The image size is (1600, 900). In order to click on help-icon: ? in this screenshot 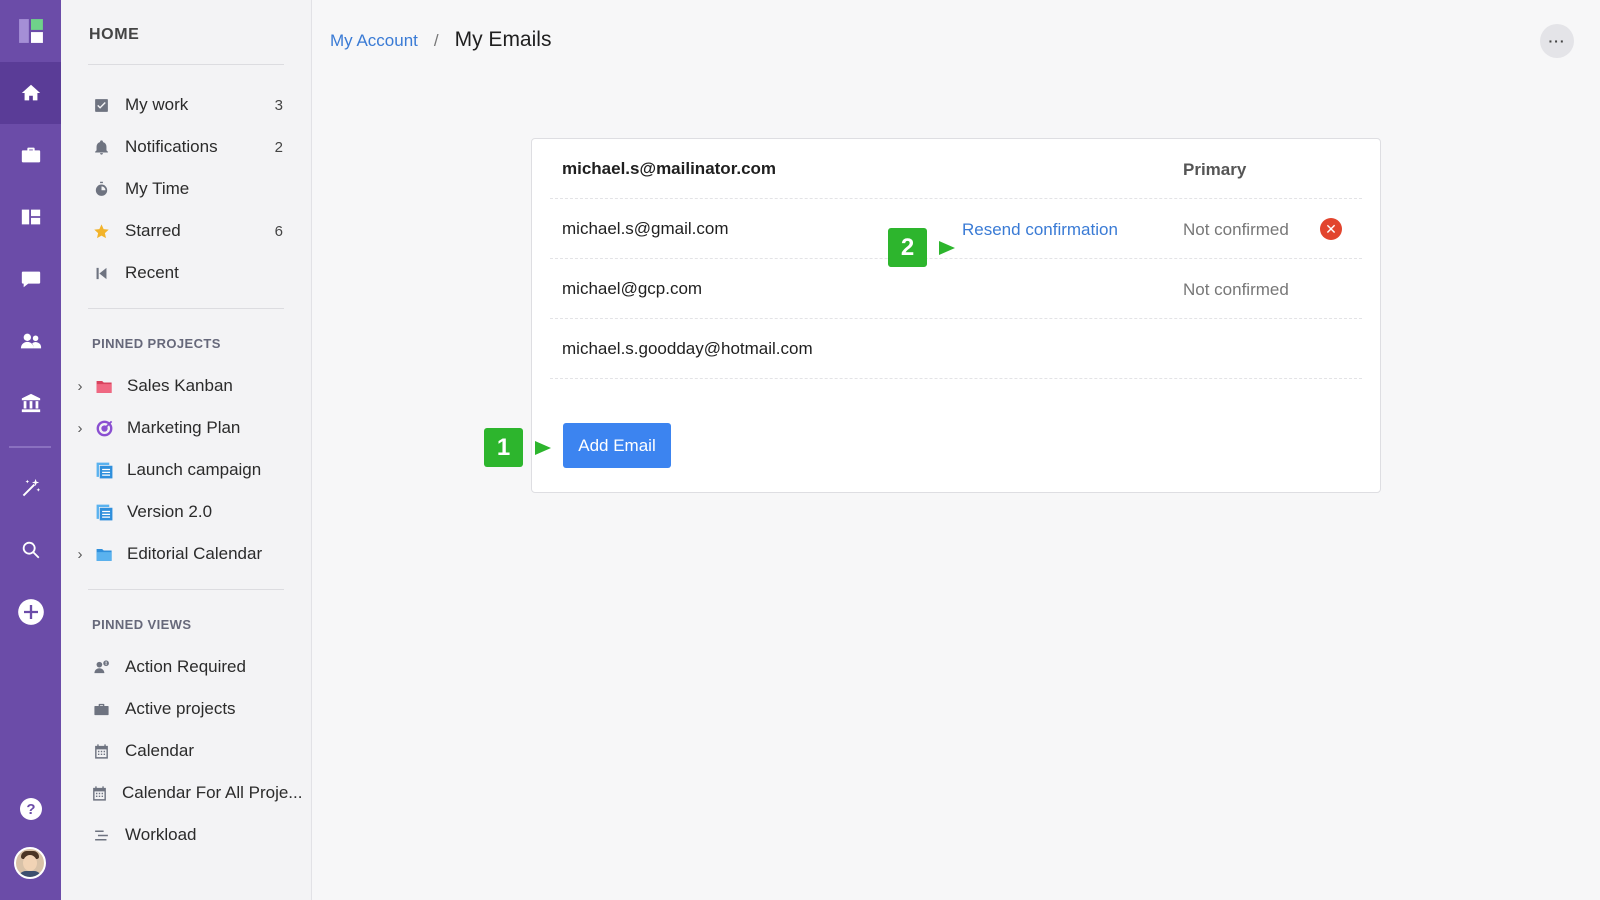, I will do `click(30, 809)`.